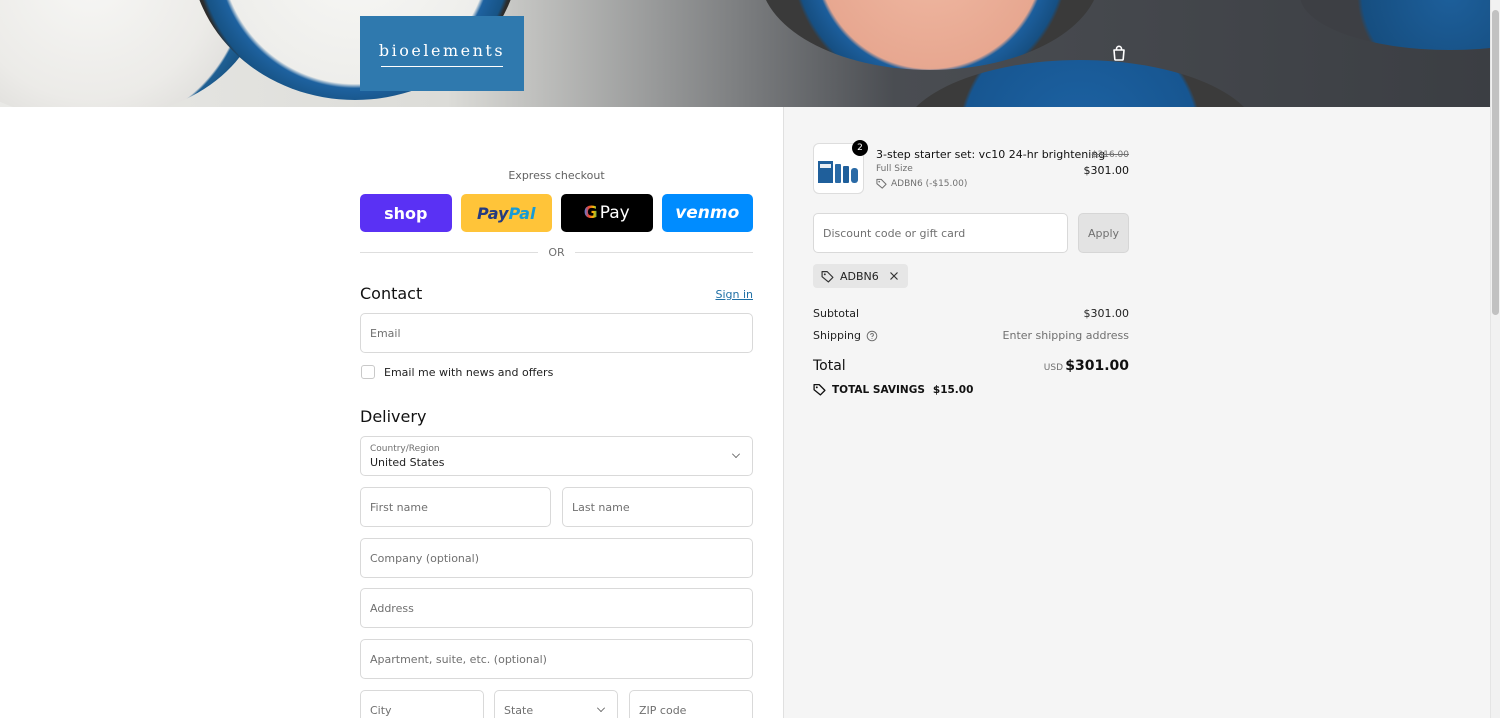 This screenshot has width=1500, height=718. What do you see at coordinates (407, 462) in the screenshot?
I see `country-value: United States` at bounding box center [407, 462].